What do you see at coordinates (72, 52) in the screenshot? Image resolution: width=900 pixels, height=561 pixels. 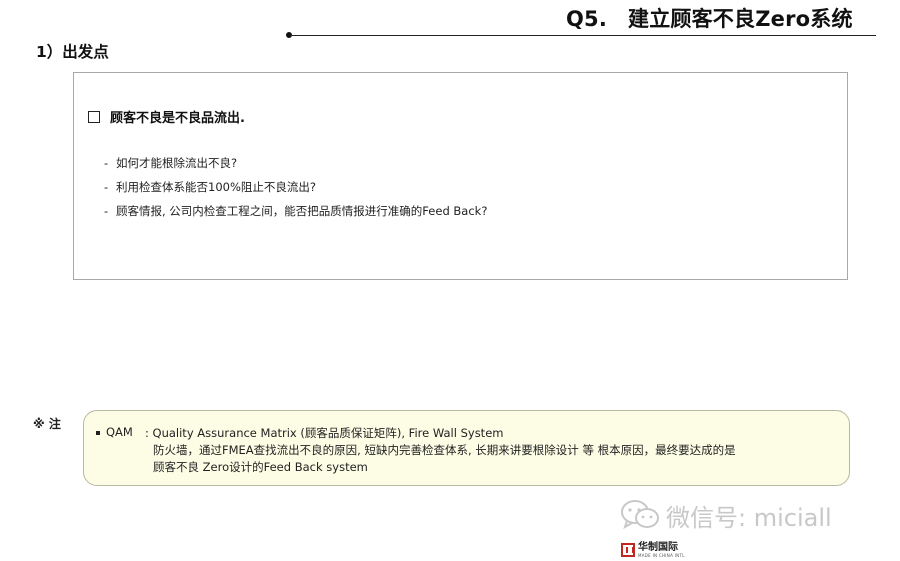 I see `section-heading: 1）出发点` at bounding box center [72, 52].